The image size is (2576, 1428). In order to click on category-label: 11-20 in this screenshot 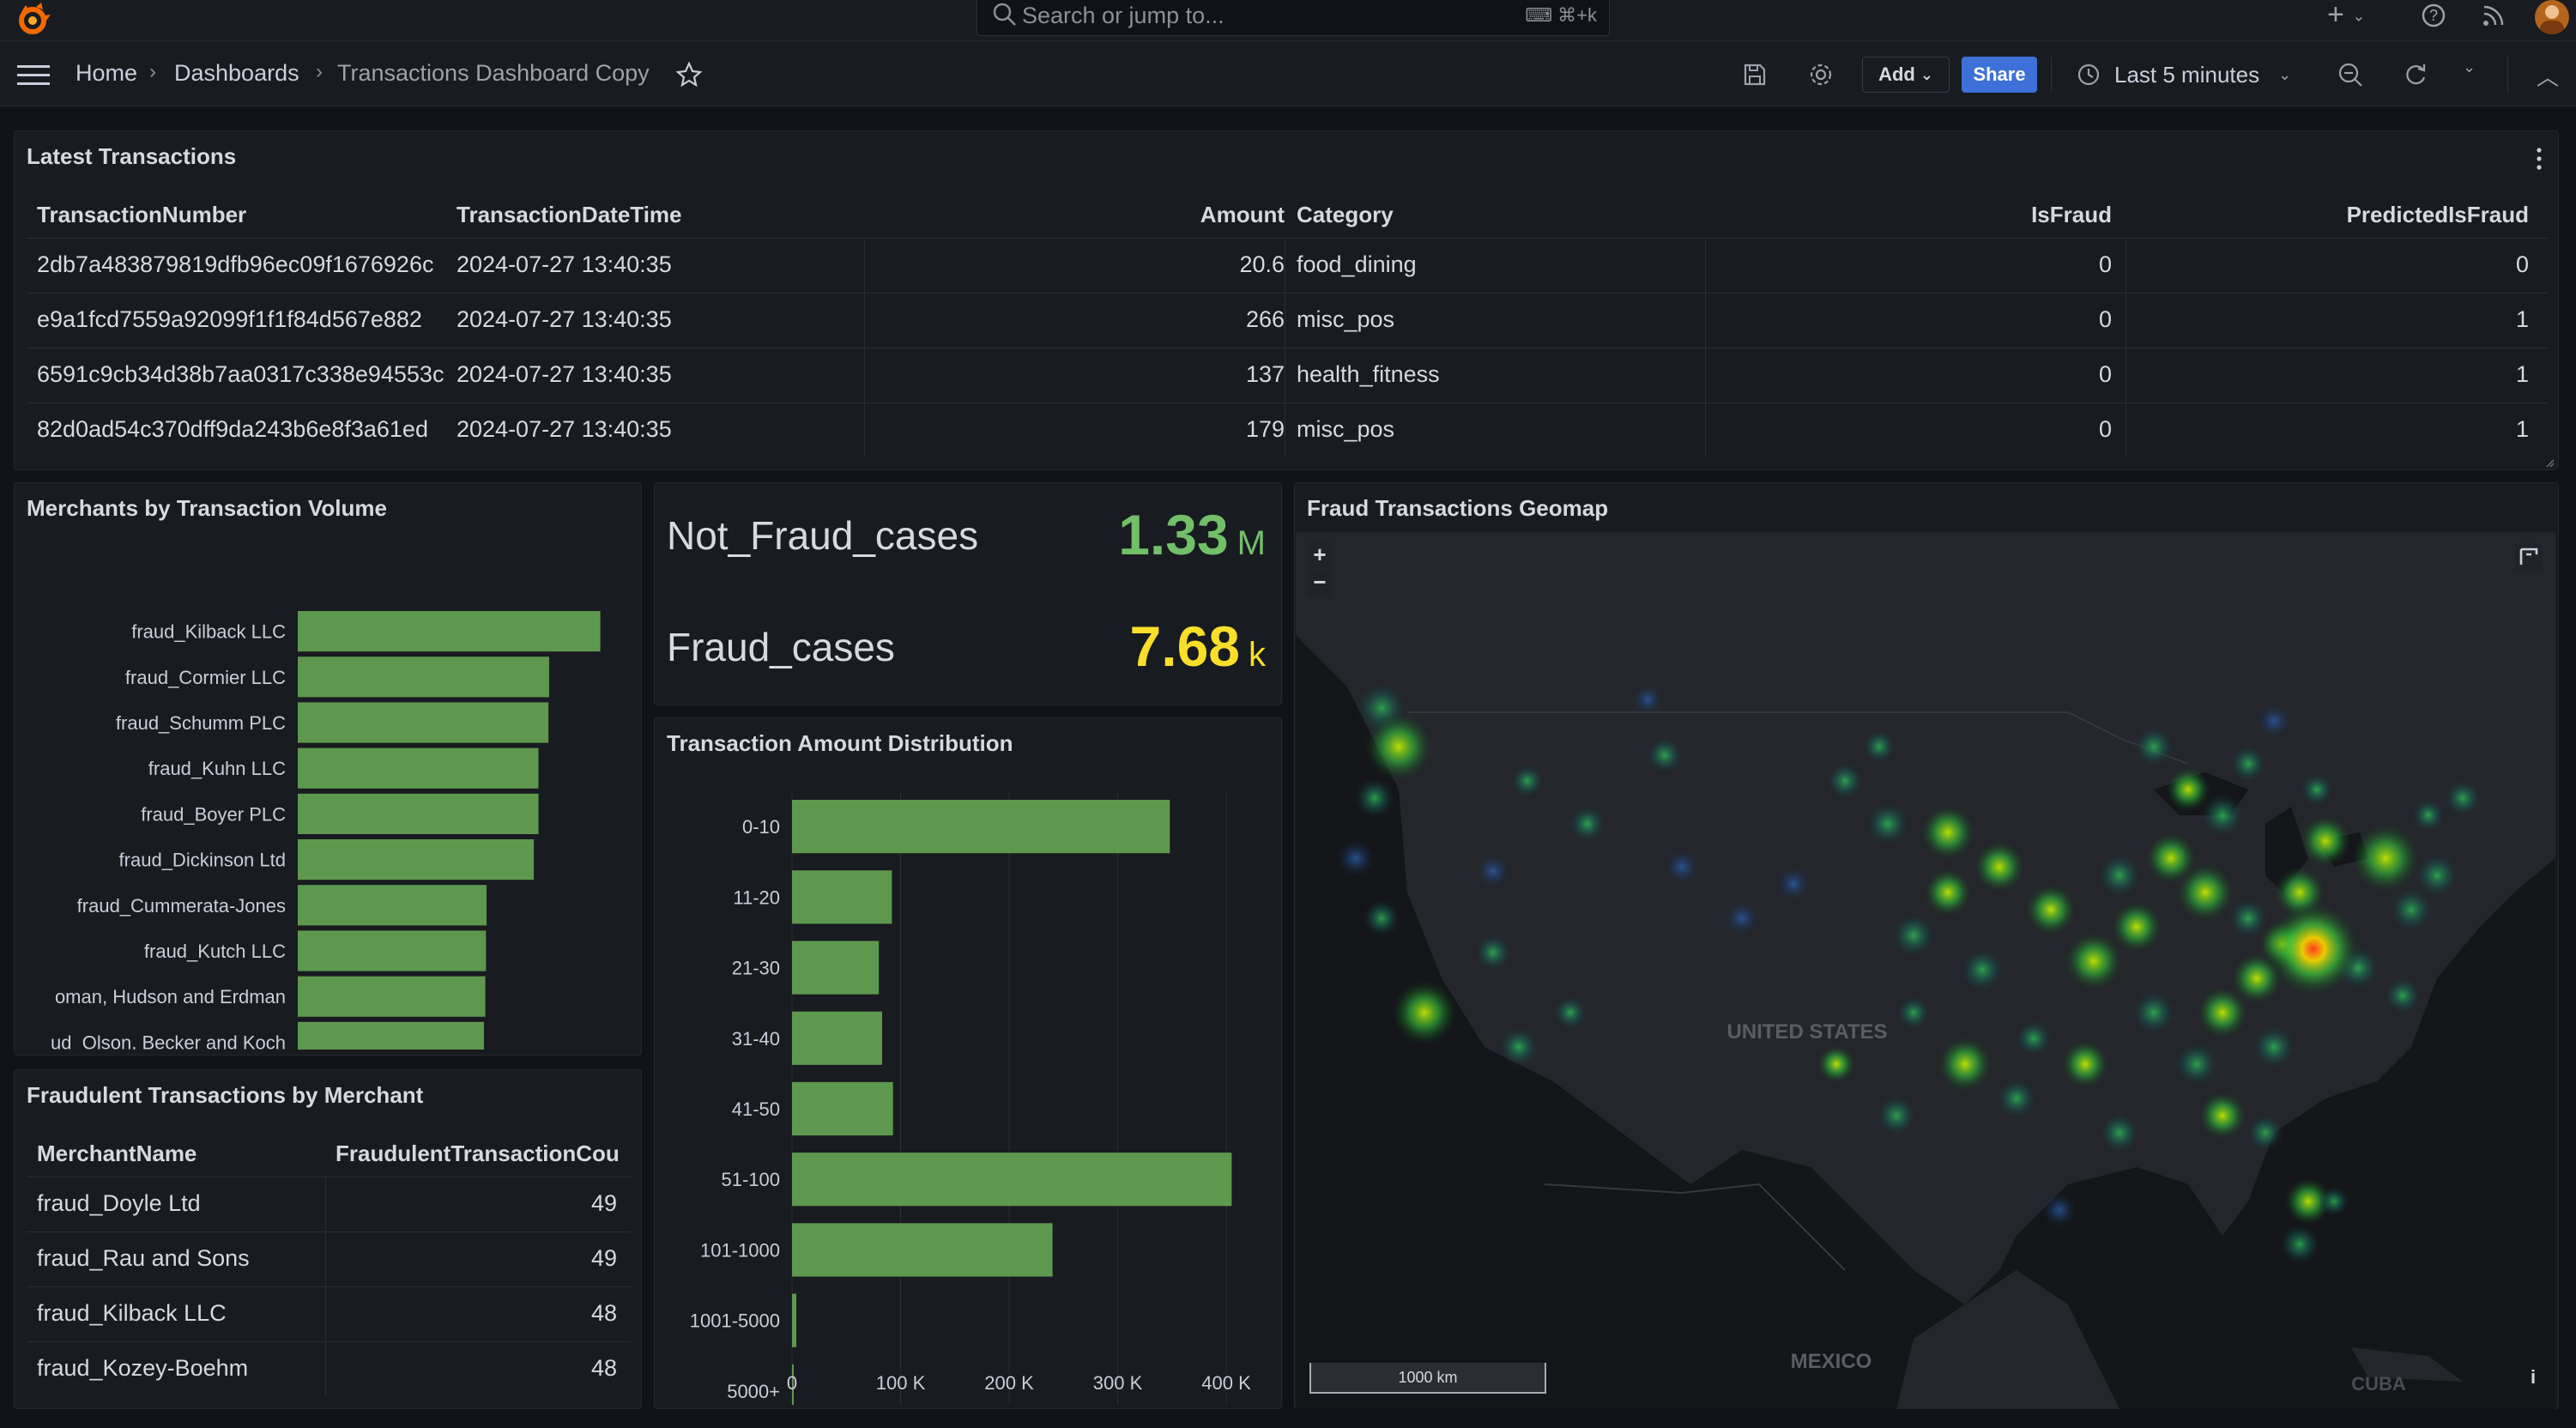, I will do `click(756, 897)`.